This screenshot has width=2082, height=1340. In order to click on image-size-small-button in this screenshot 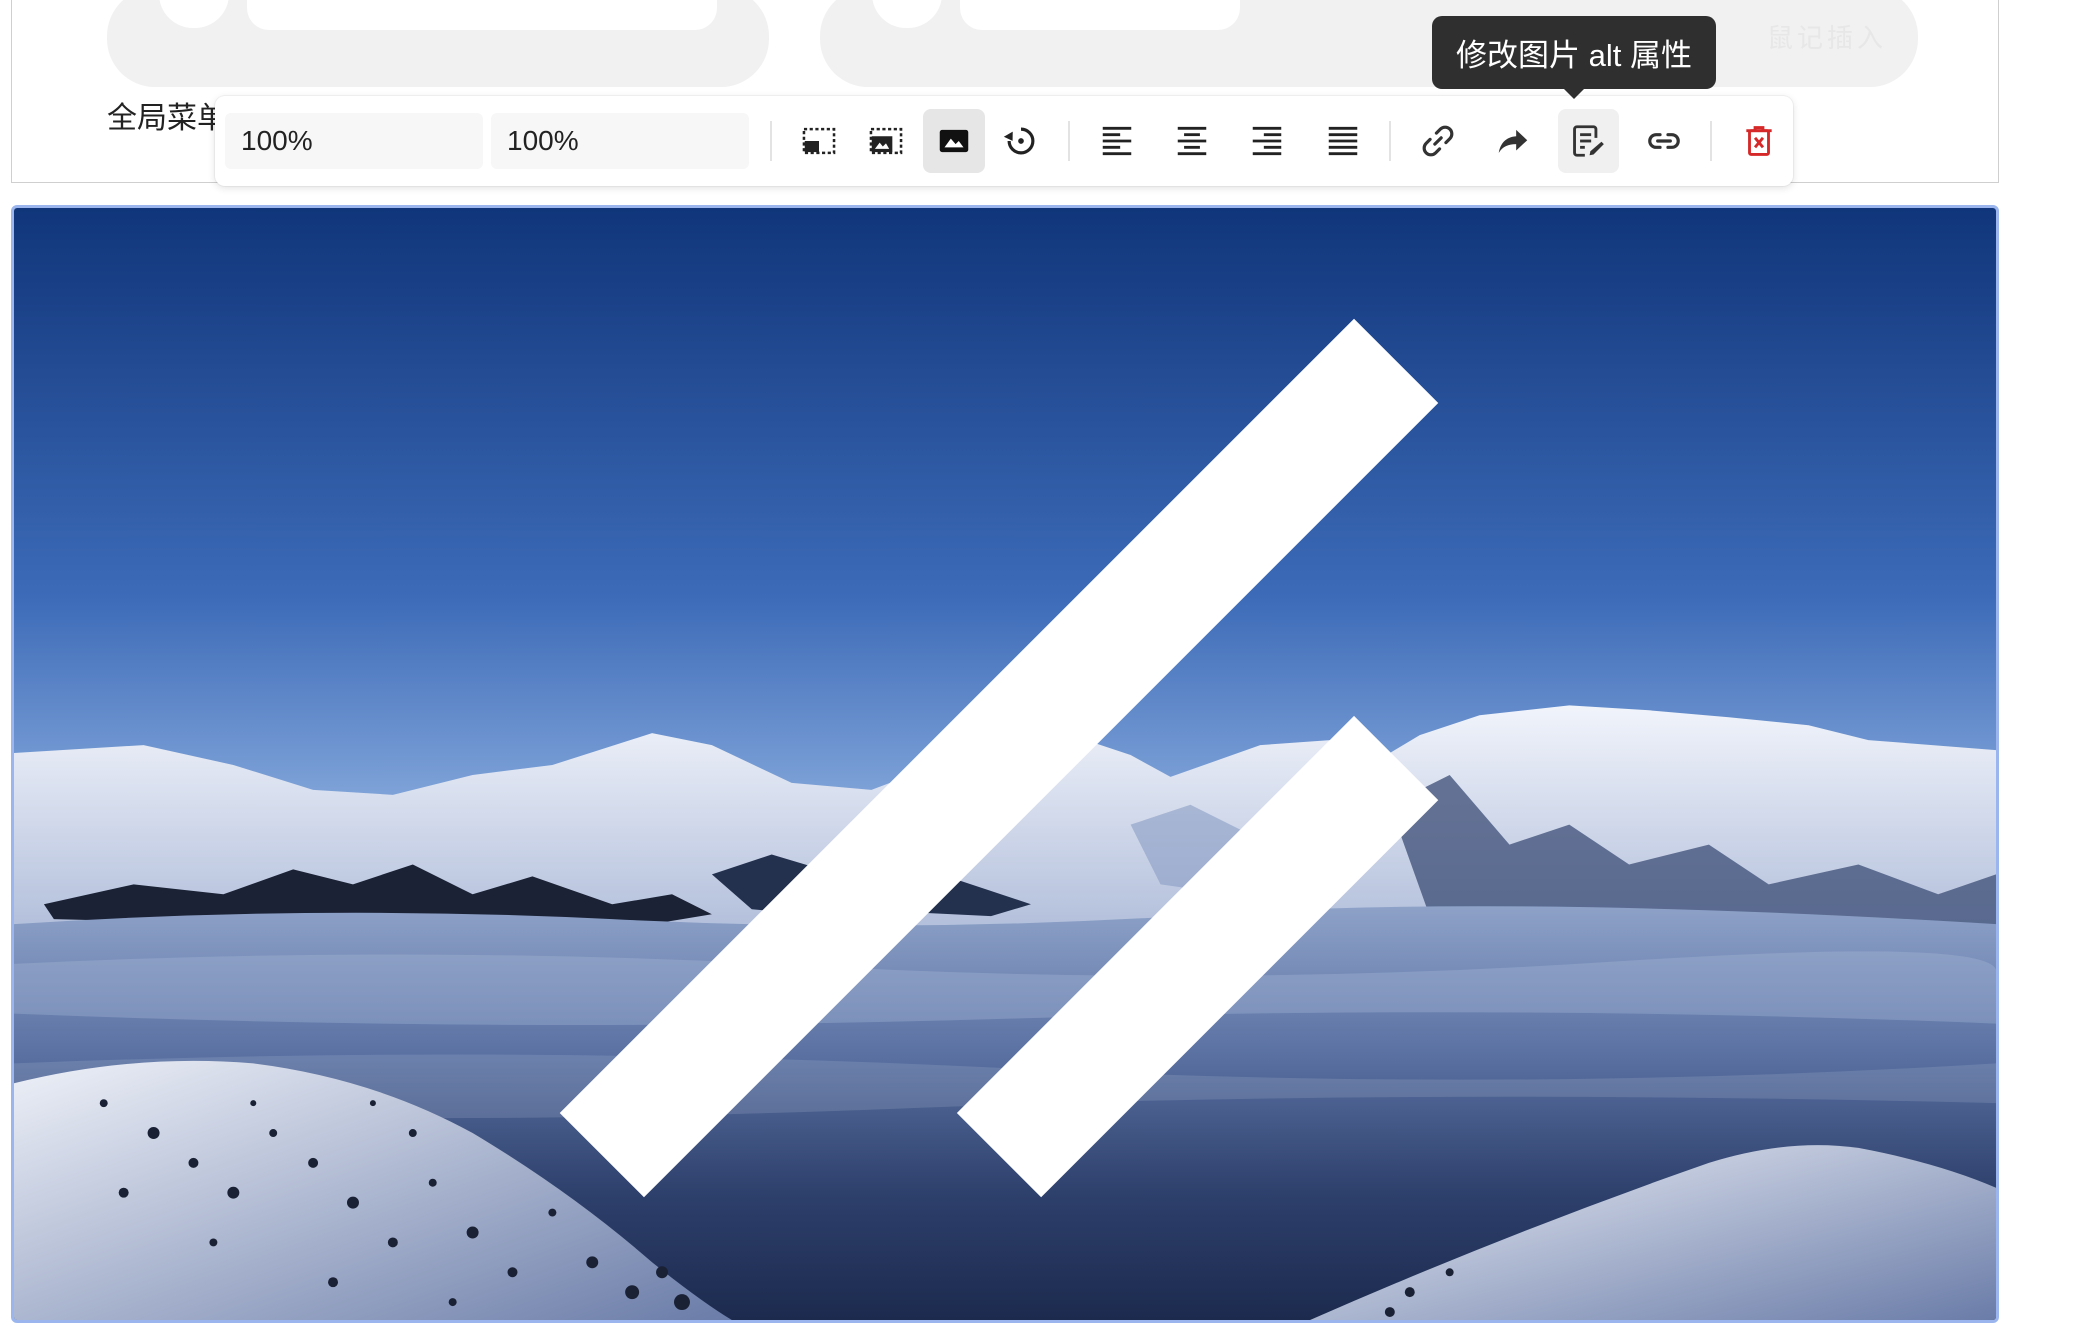, I will do `click(819, 141)`.